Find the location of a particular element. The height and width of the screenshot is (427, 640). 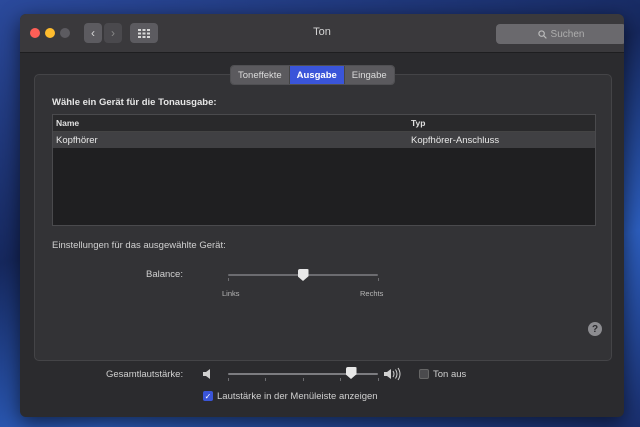

tab-ausgabe: Ausgabe is located at coordinates (316, 75).